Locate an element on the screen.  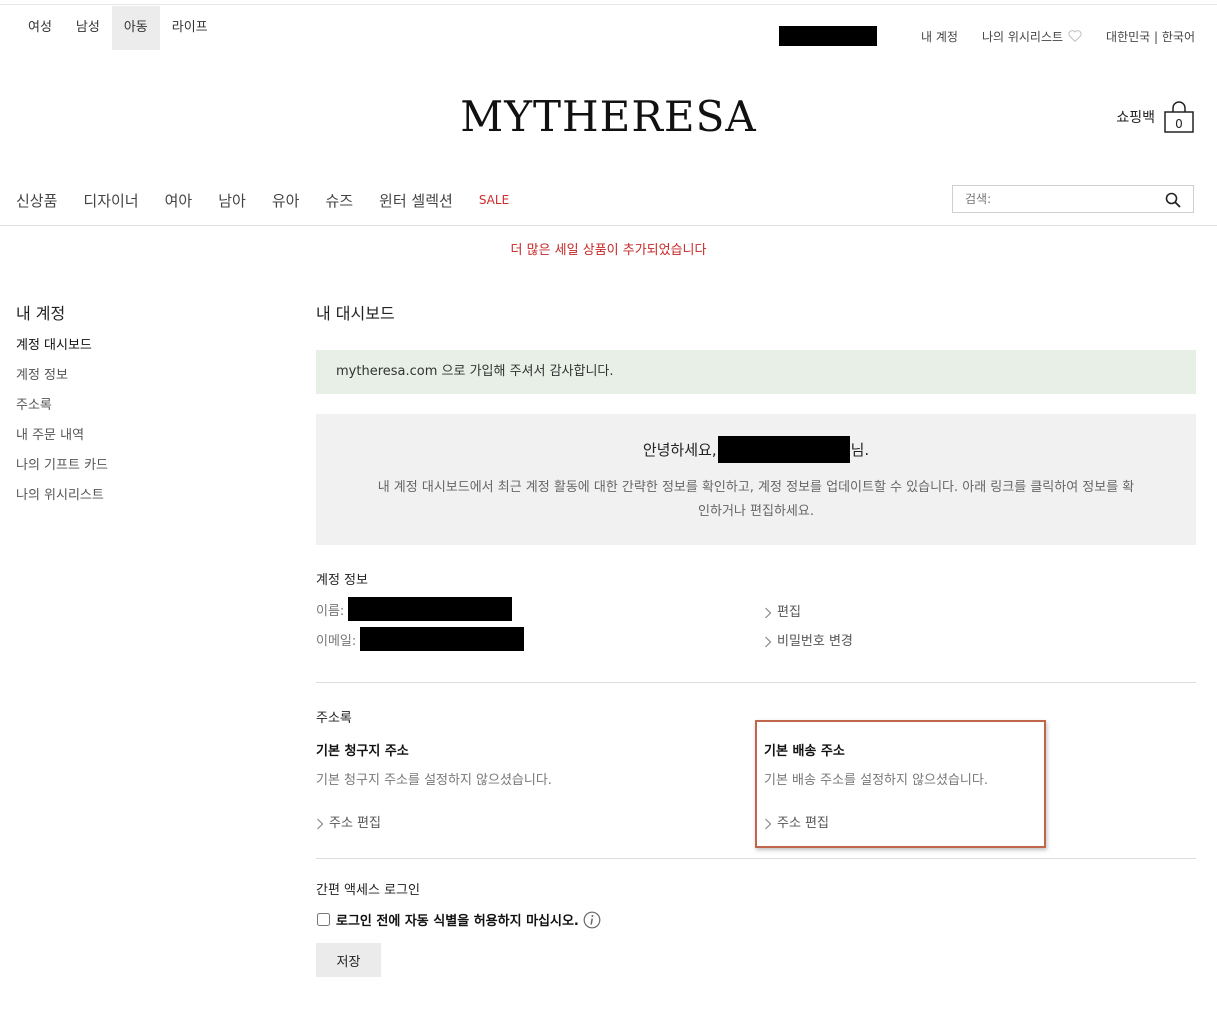
top-nav-kids: 아동 is located at coordinates (135, 28).